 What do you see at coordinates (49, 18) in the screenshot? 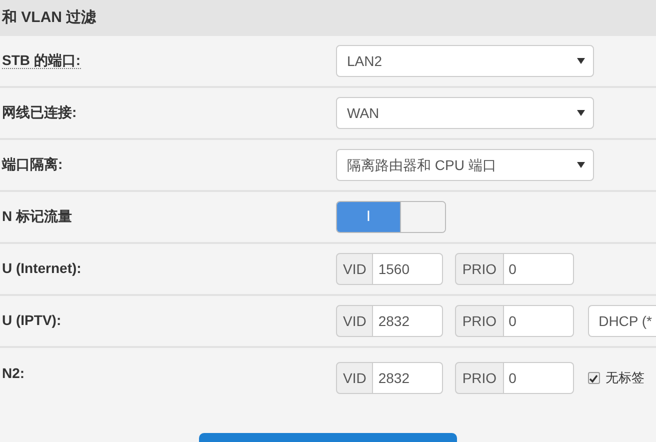
I see `section-title: 和 VLAN 过滤` at bounding box center [49, 18].